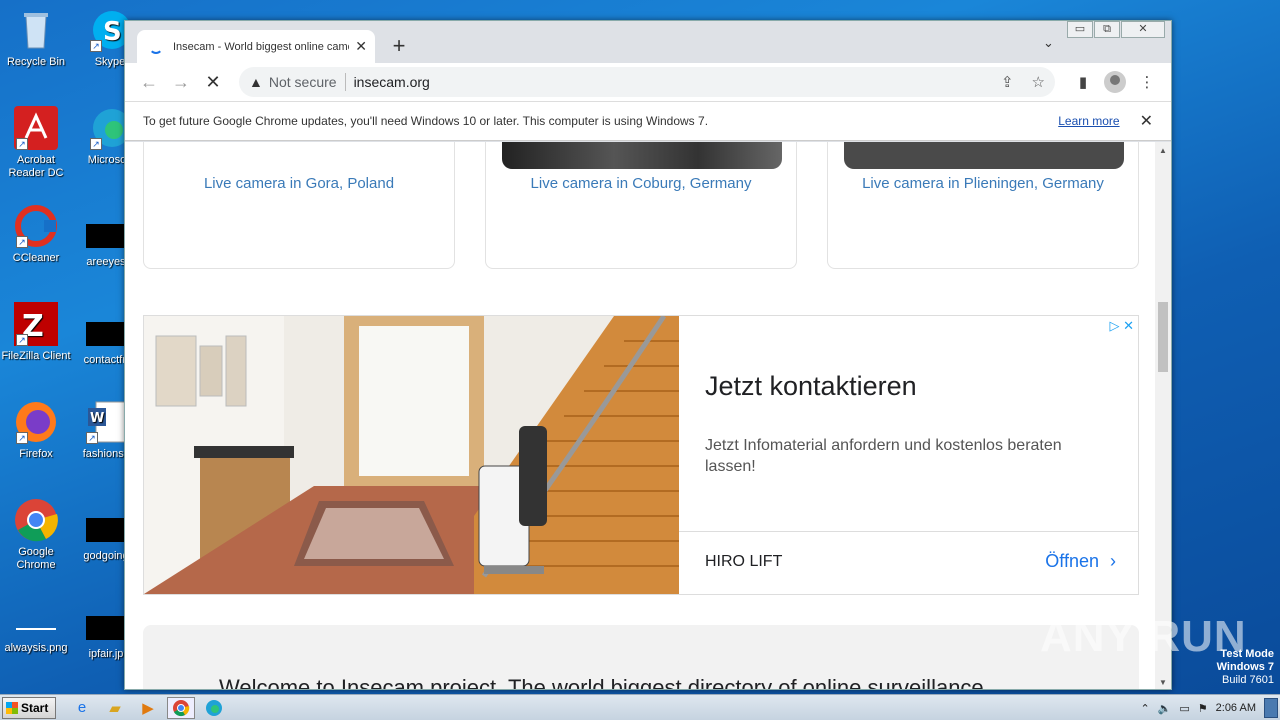 The image size is (1280, 720). What do you see at coordinates (1007, 82) in the screenshot?
I see `share-icon: ⇪` at bounding box center [1007, 82].